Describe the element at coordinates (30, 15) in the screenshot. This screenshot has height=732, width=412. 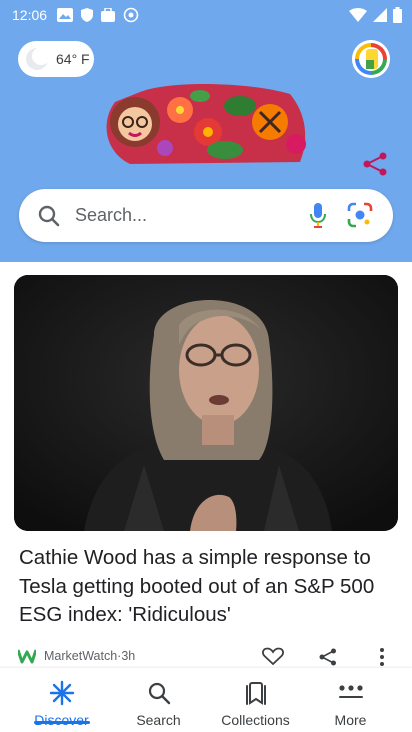
I see `status-time: 12:06` at that location.